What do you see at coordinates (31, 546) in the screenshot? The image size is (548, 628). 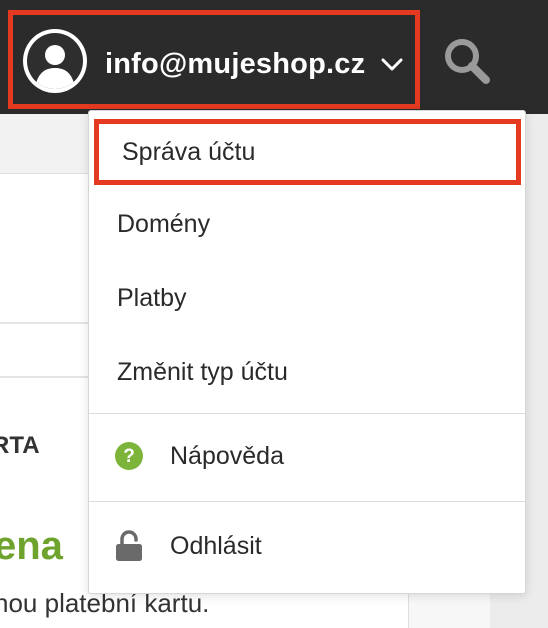 I see `price-label: ena` at bounding box center [31, 546].